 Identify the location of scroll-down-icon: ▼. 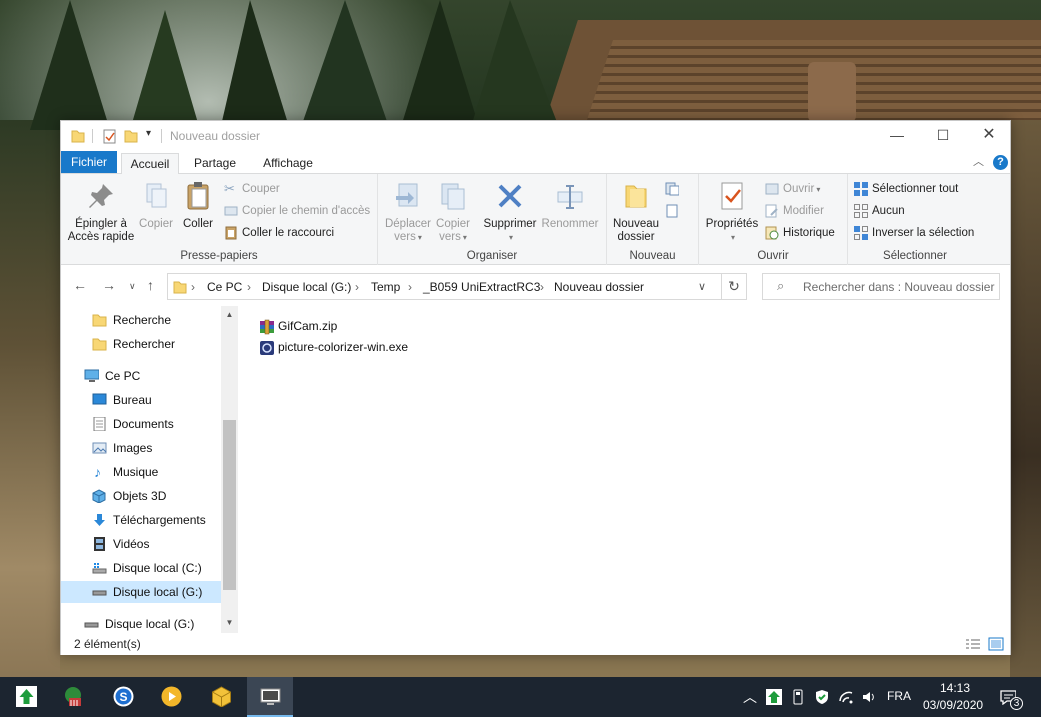
(229, 622).